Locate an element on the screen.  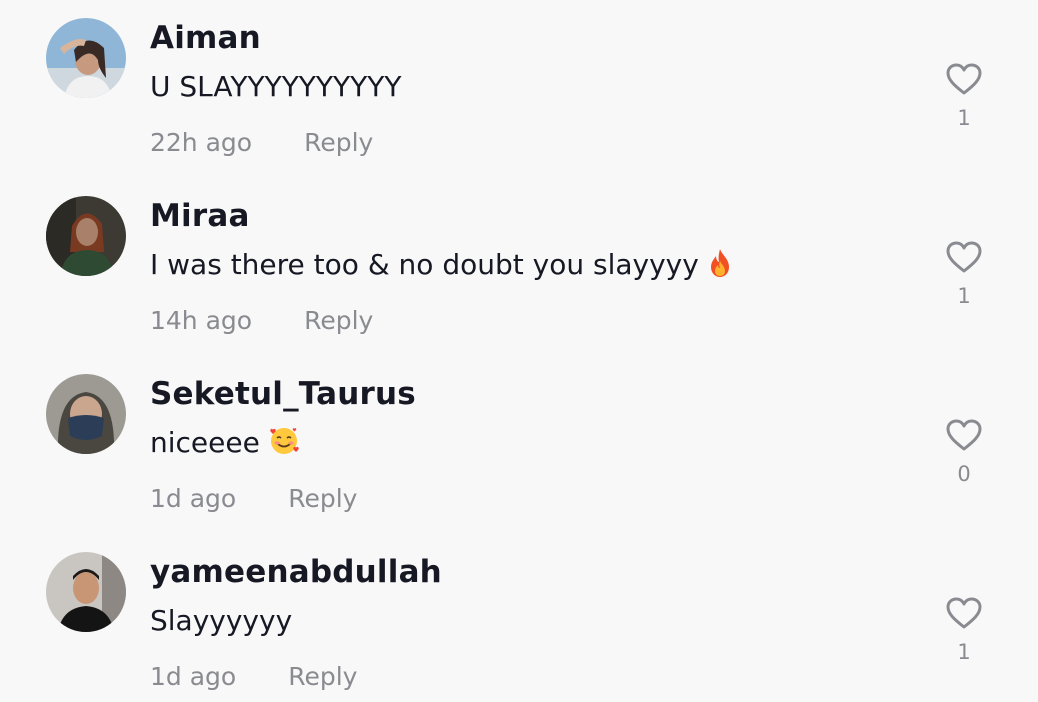
comment-time: 14h ago is located at coordinates (201, 320).